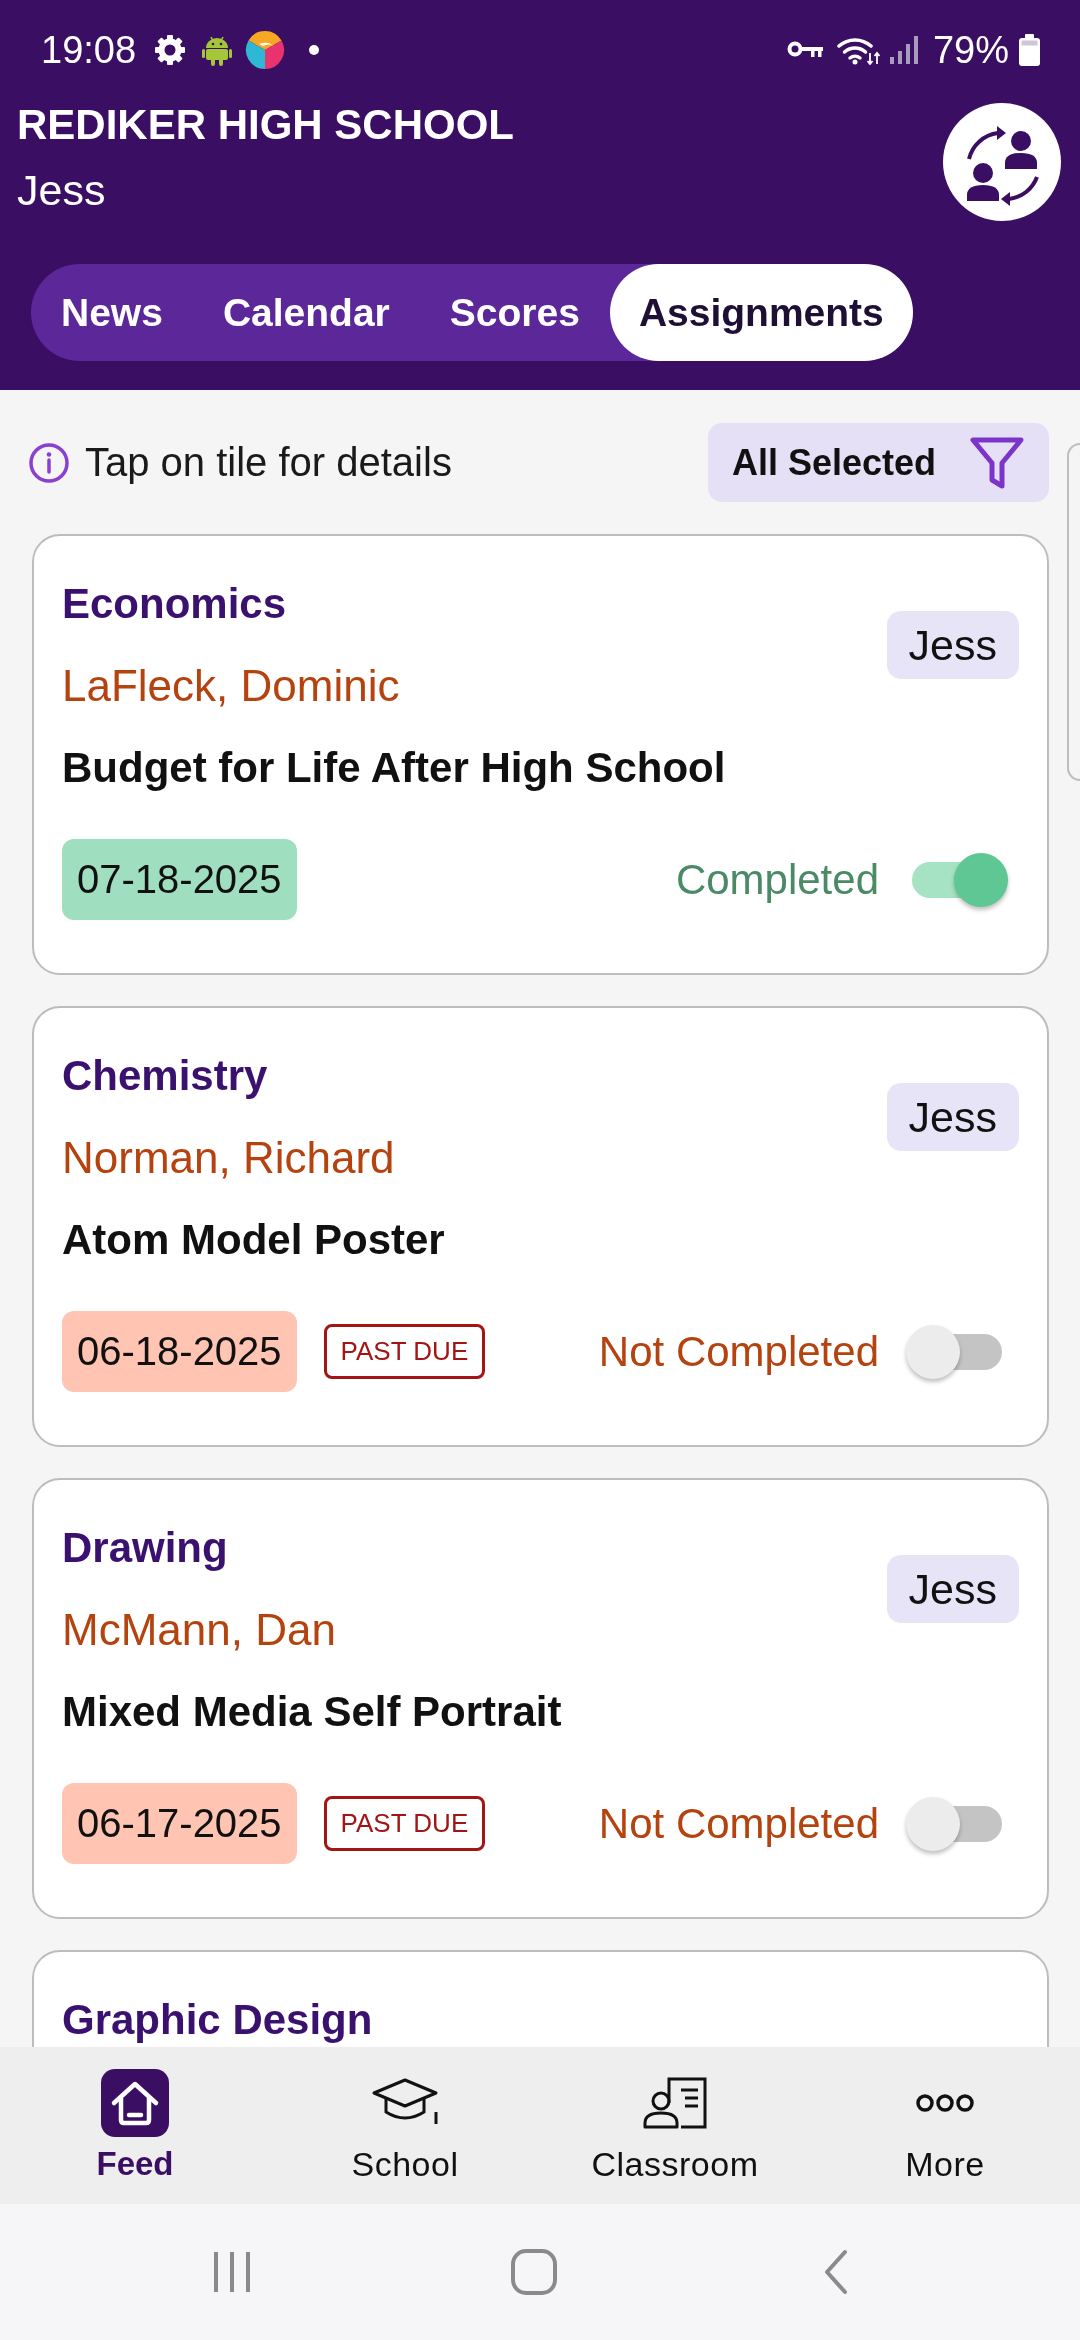 This screenshot has height=2340, width=1080. What do you see at coordinates (405, 2115) in the screenshot?
I see `nav-tab: School` at bounding box center [405, 2115].